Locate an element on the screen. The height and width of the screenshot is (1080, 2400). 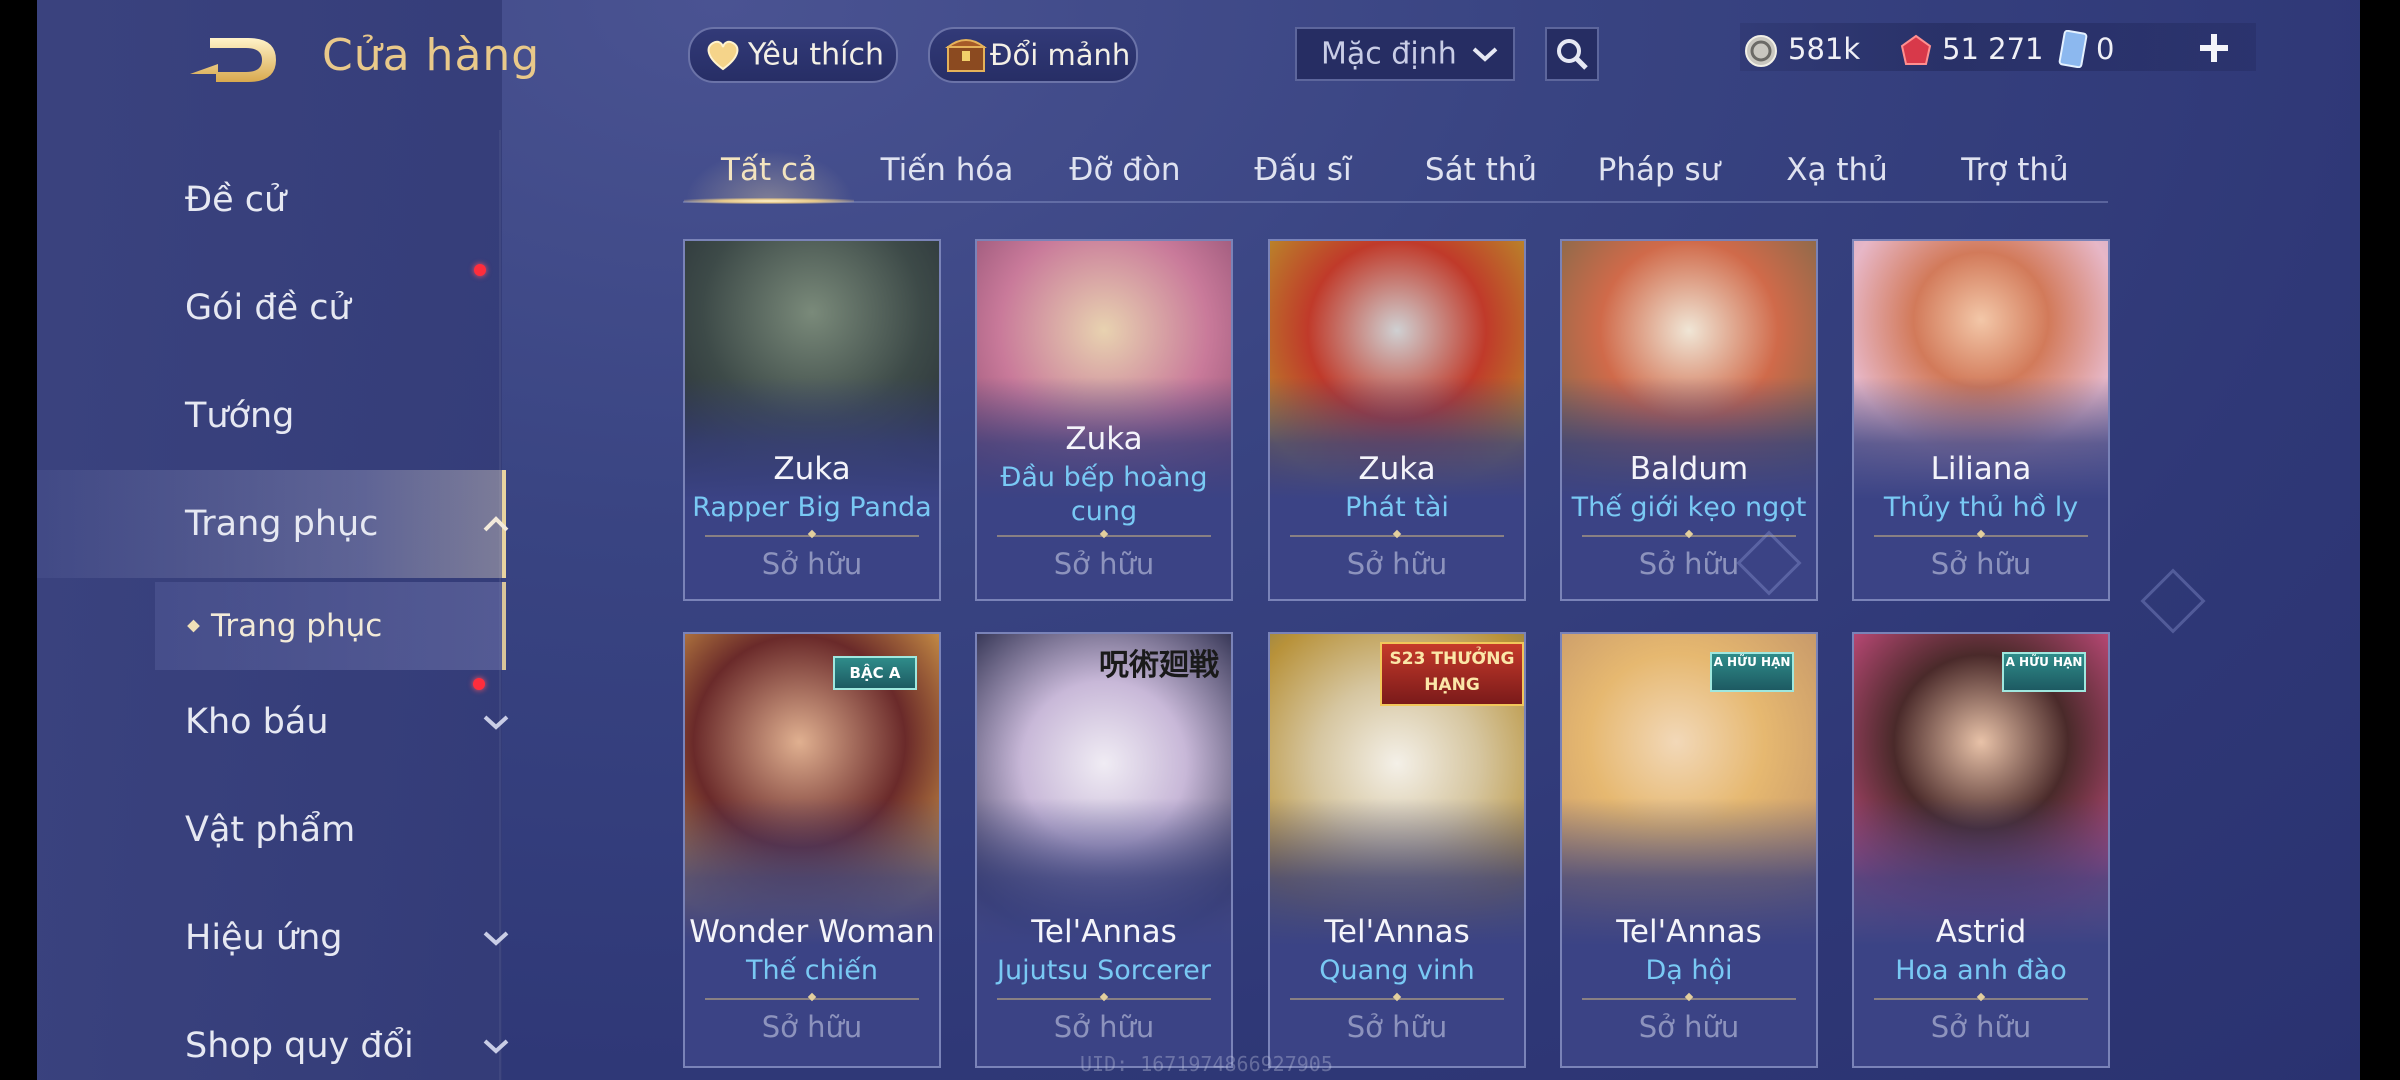
back-arrow-icon is located at coordinates (233, 60).